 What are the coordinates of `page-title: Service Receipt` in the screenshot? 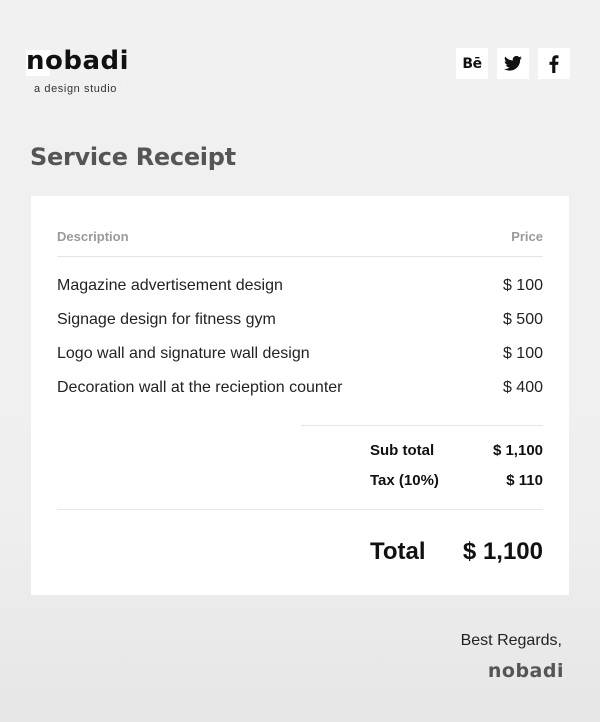 It's located at (133, 157).